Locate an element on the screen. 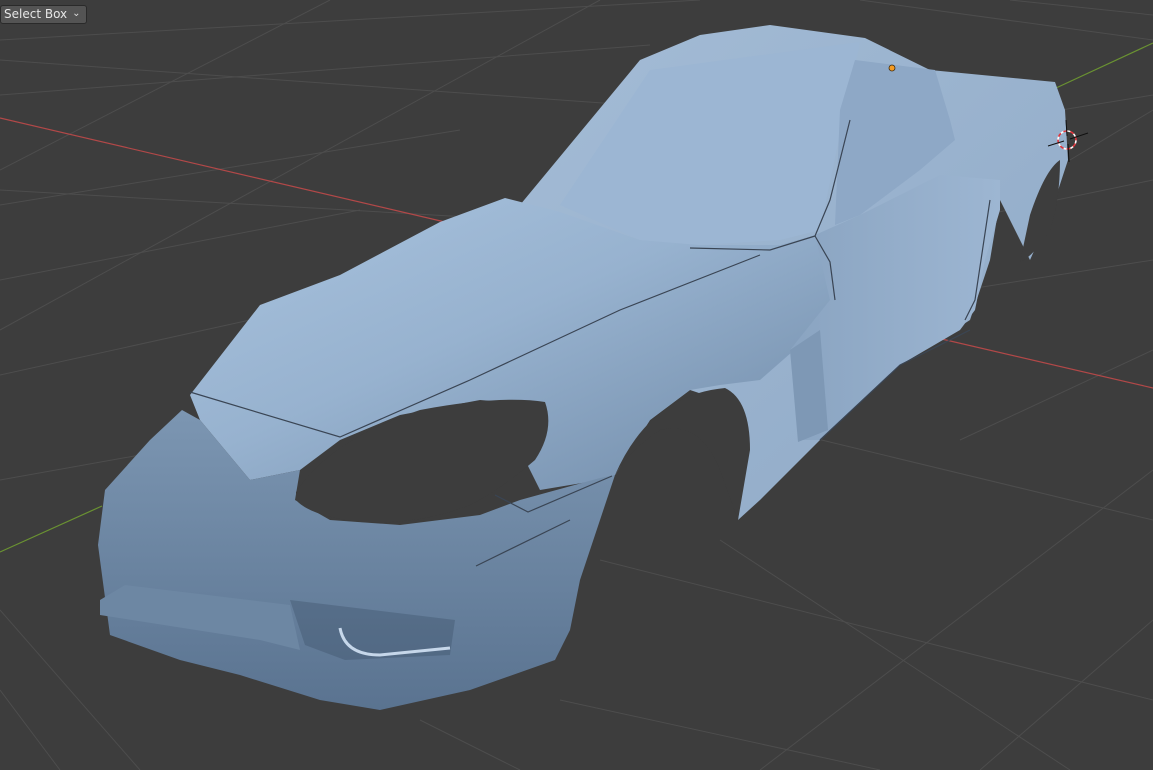  y-axis-line-right is located at coordinates (1104, 65).